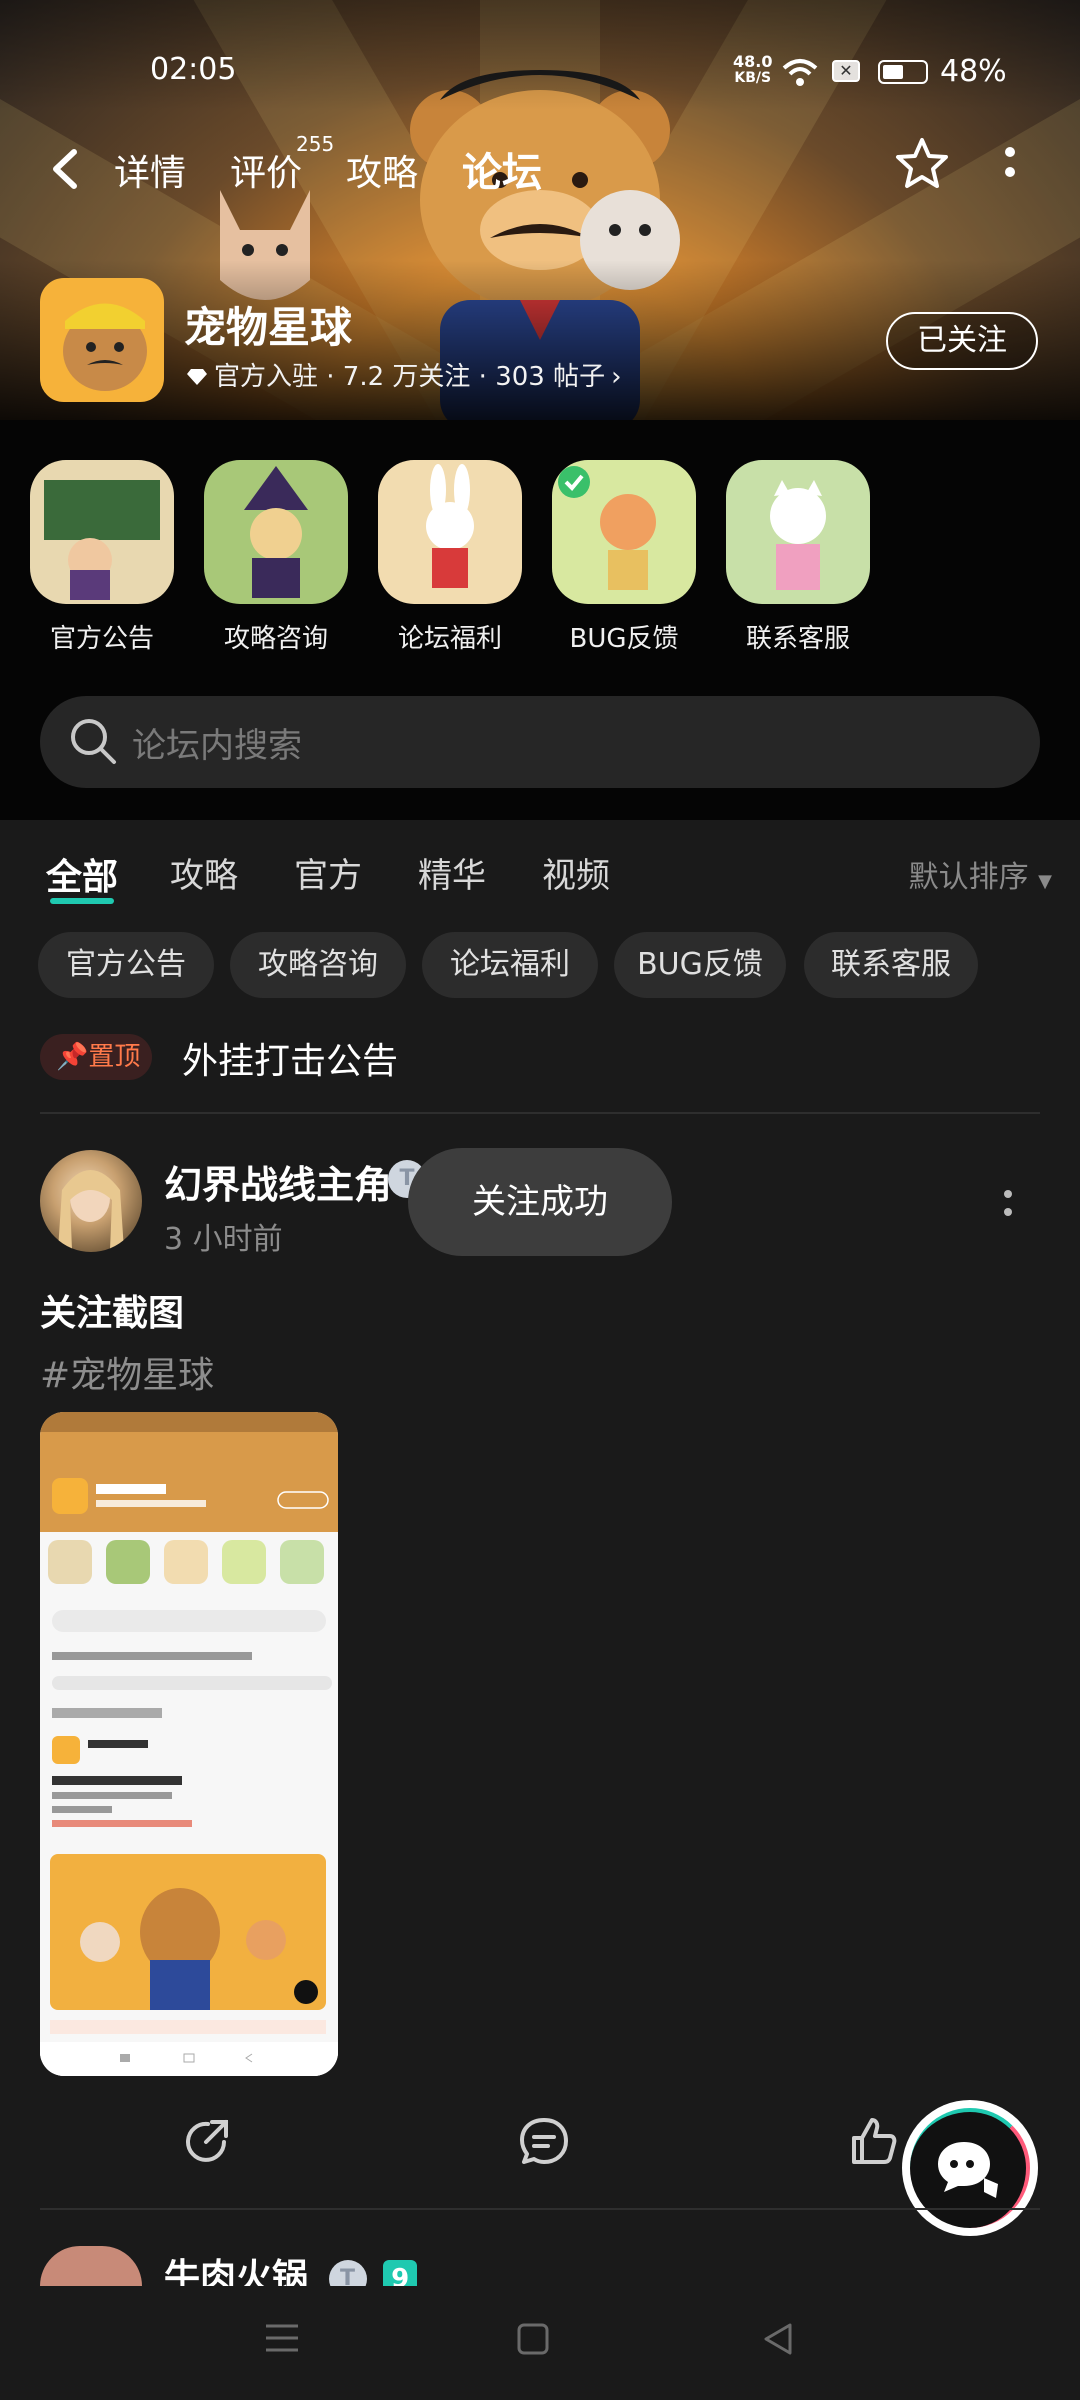  Describe the element at coordinates (65, 169) in the screenshot. I see `back-arrow-icon` at that location.